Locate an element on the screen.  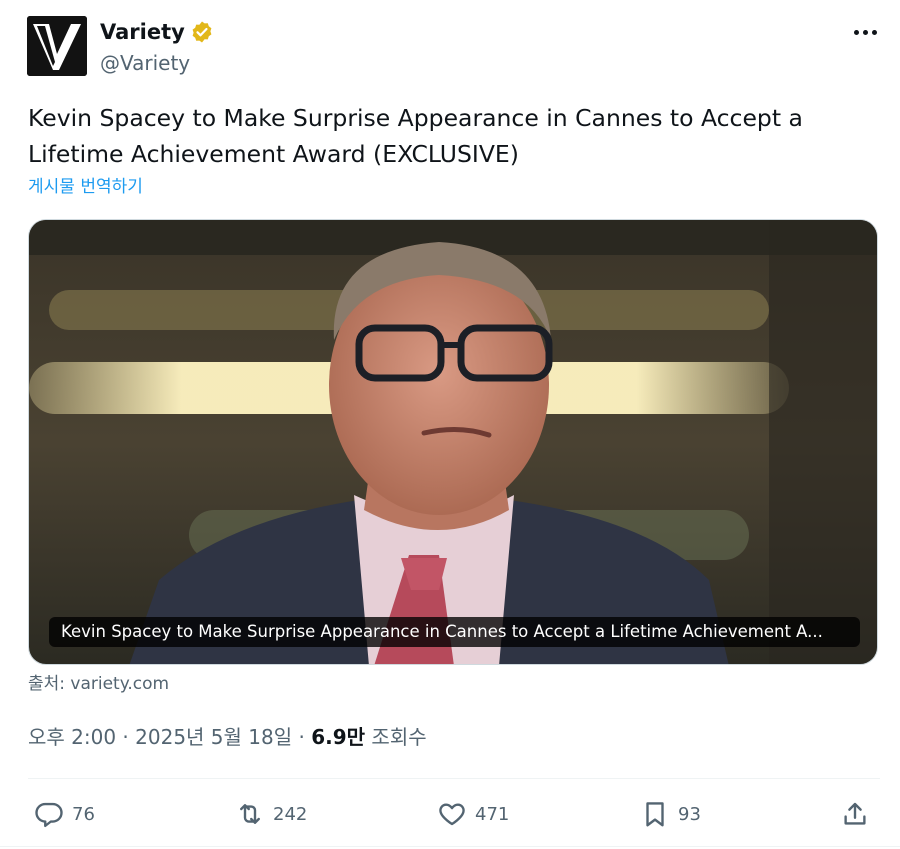
name-row: Variety is located at coordinates (157, 32).